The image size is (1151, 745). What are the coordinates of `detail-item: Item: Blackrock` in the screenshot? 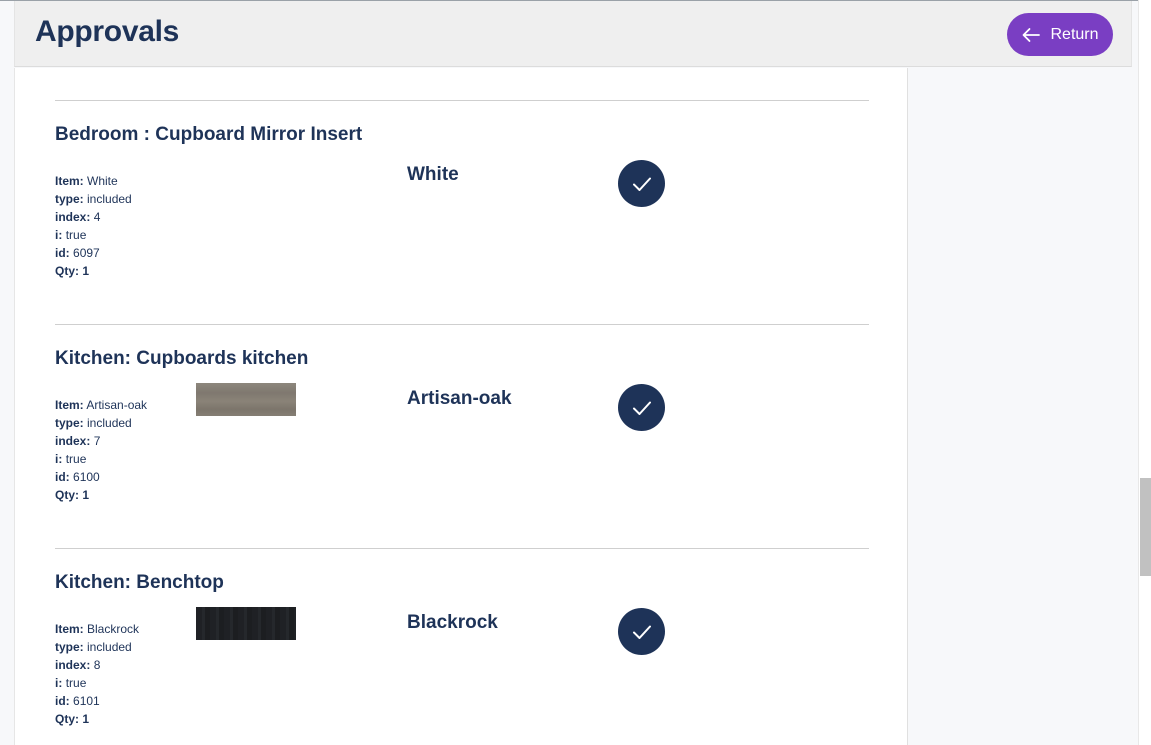 It's located at (97, 629).